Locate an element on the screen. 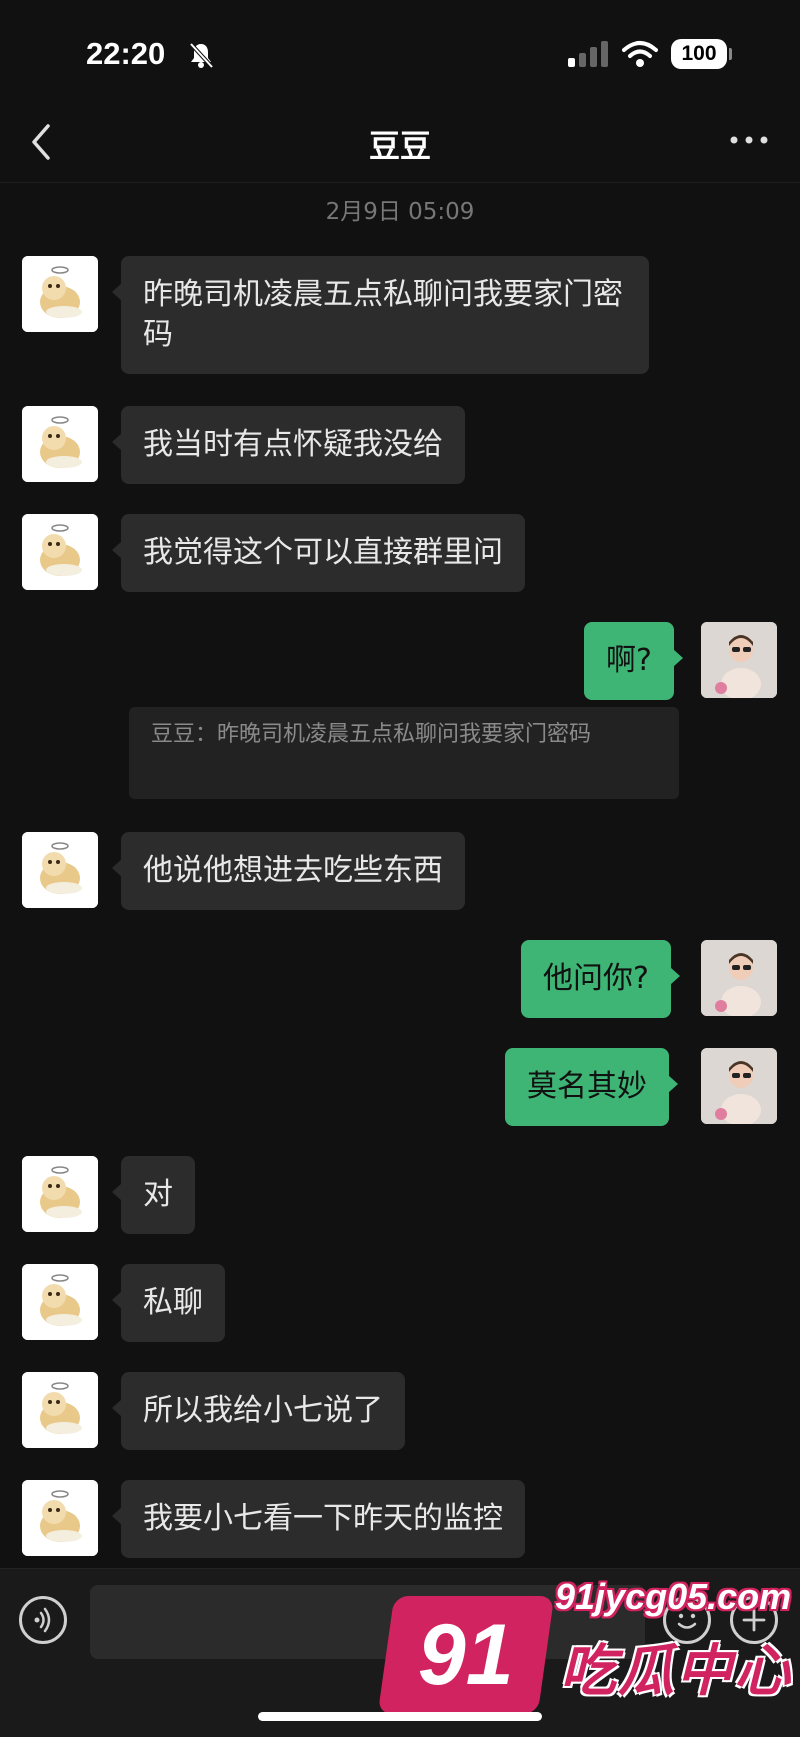 The image size is (800, 1737). voice-icon is located at coordinates (43, 1620).